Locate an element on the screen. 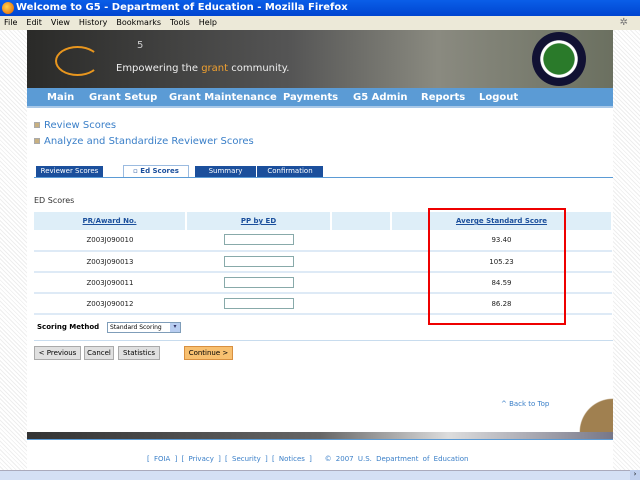 Image resolution: width=640 pixels, height=480 pixels. previous-button: < Previous is located at coordinates (57, 353).